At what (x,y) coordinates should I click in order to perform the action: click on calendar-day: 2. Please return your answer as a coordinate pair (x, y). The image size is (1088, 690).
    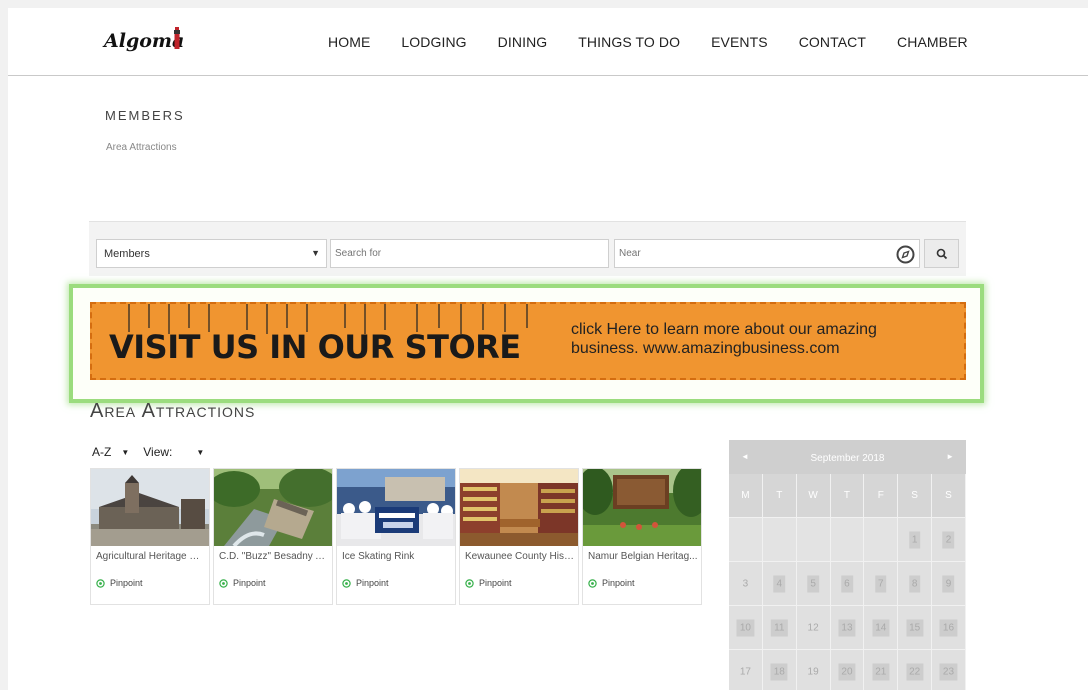
    Looking at the image, I should click on (949, 540).